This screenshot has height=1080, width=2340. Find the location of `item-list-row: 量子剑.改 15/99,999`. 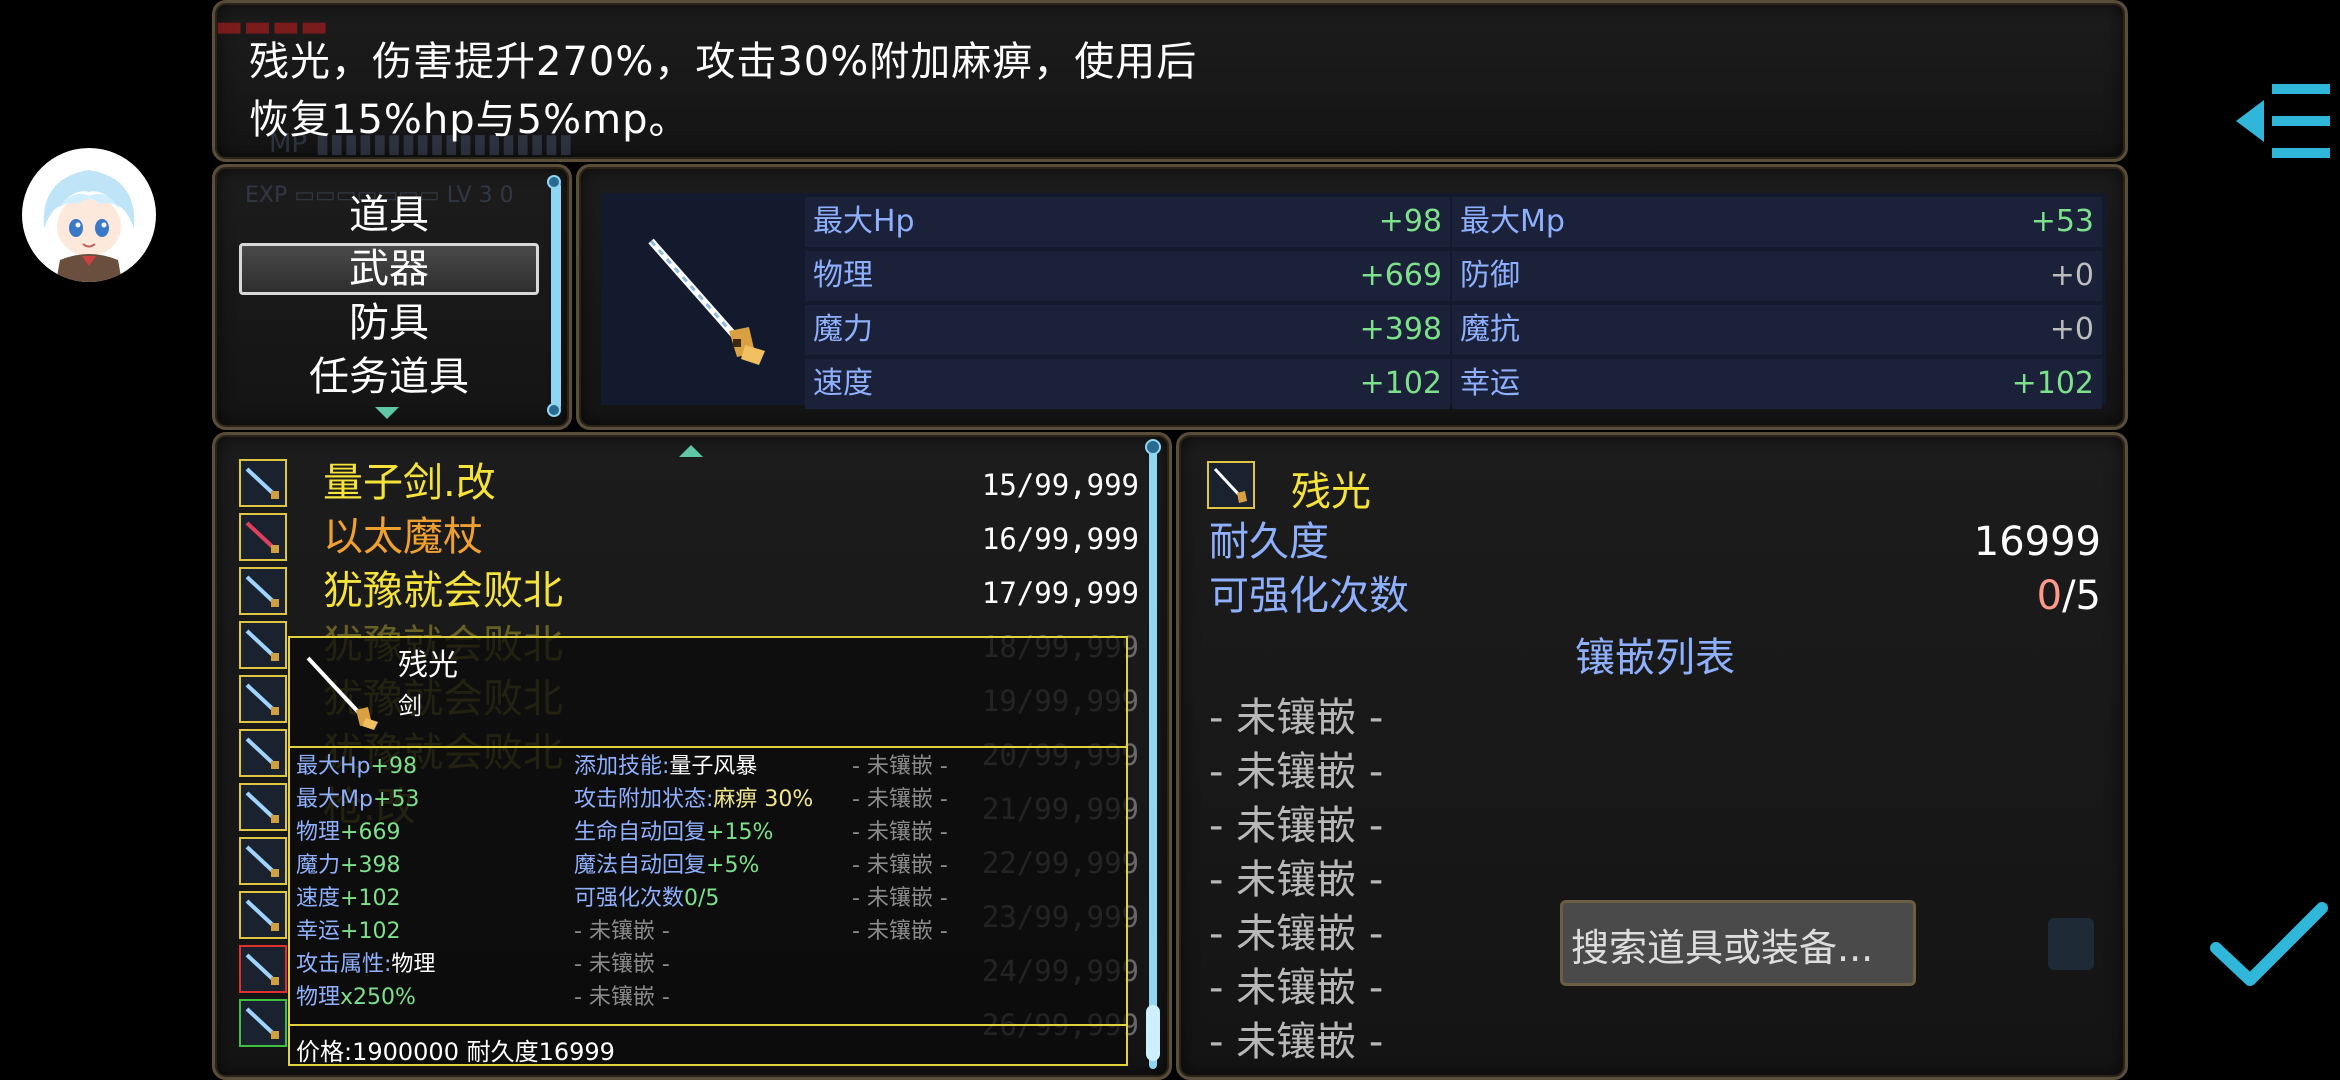

item-list-row: 量子剑.改 15/99,999 is located at coordinates (689, 484).